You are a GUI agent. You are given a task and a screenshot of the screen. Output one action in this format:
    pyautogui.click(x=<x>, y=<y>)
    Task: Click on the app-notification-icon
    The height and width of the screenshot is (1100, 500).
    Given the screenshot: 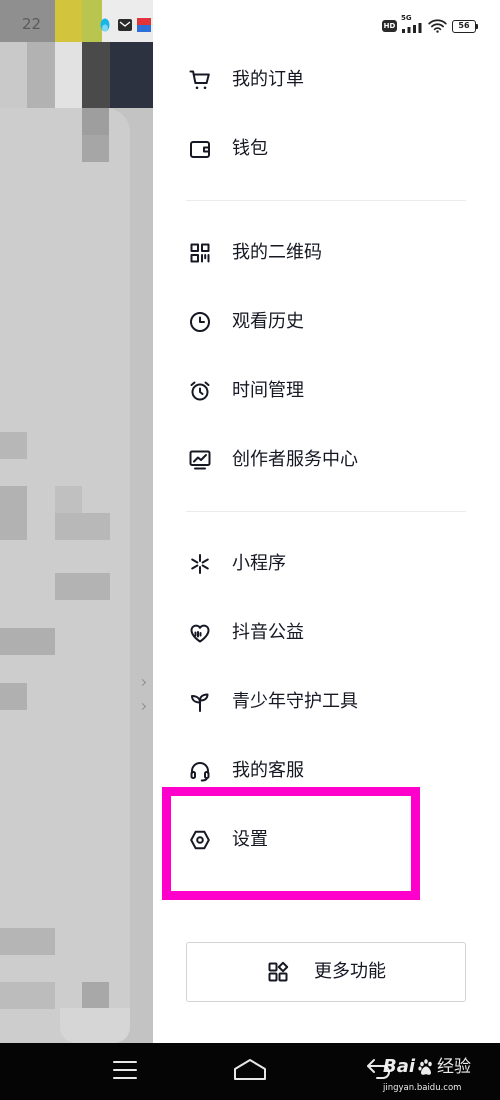 What is the action you would take?
    pyautogui.click(x=144, y=25)
    